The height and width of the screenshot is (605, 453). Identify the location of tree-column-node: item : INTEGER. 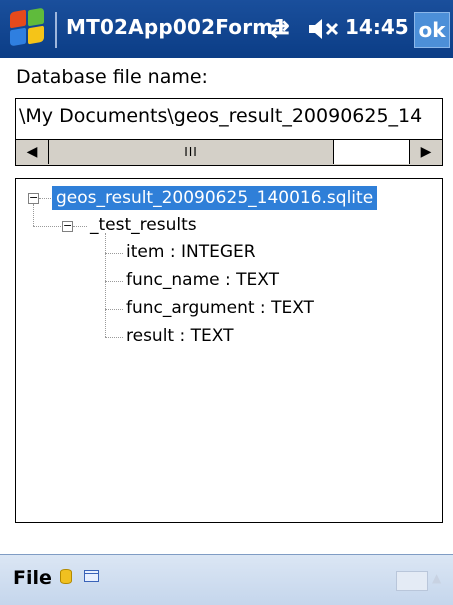
(191, 252).